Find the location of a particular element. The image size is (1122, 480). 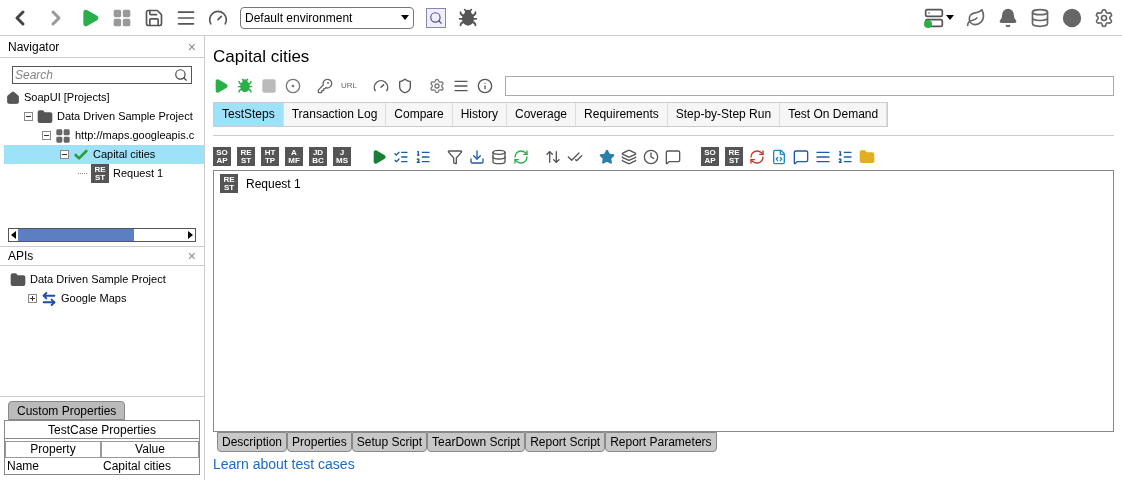

expand-icon is located at coordinates (32, 298).